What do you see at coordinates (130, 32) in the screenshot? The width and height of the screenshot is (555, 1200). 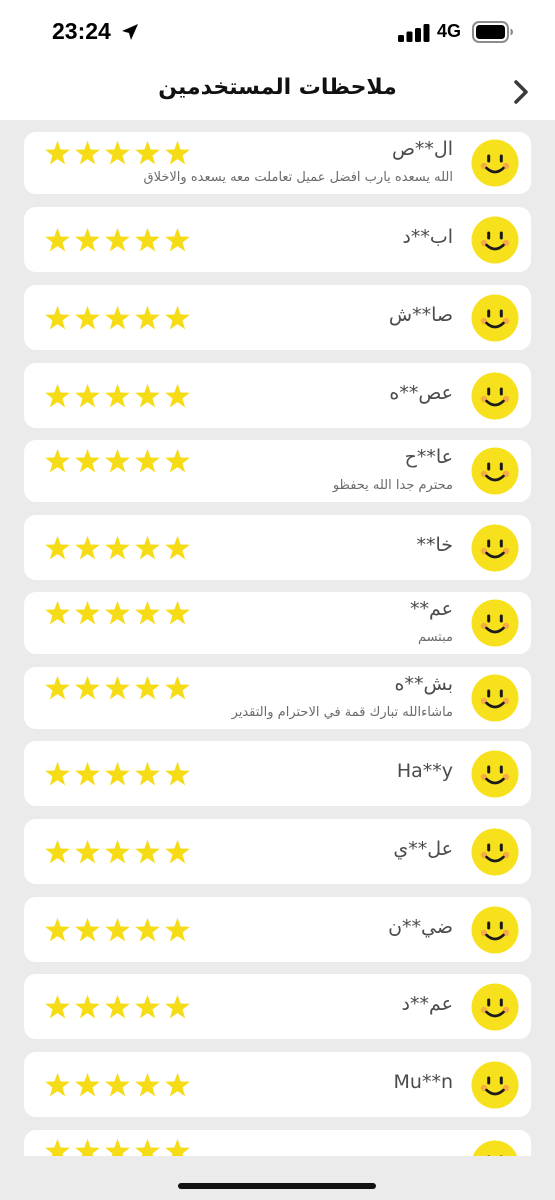 I see `location-arrow-icon` at bounding box center [130, 32].